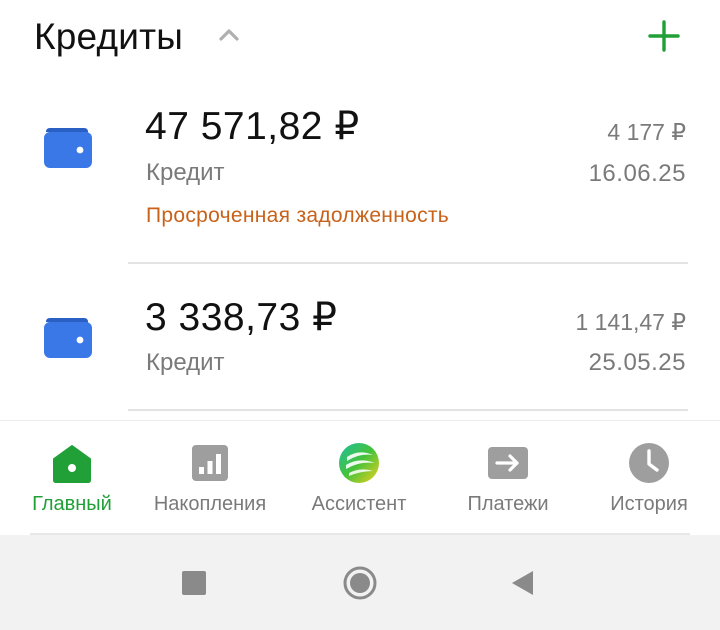 This screenshot has height=630, width=720. I want to click on payments-arrow-icon, so click(508, 463).